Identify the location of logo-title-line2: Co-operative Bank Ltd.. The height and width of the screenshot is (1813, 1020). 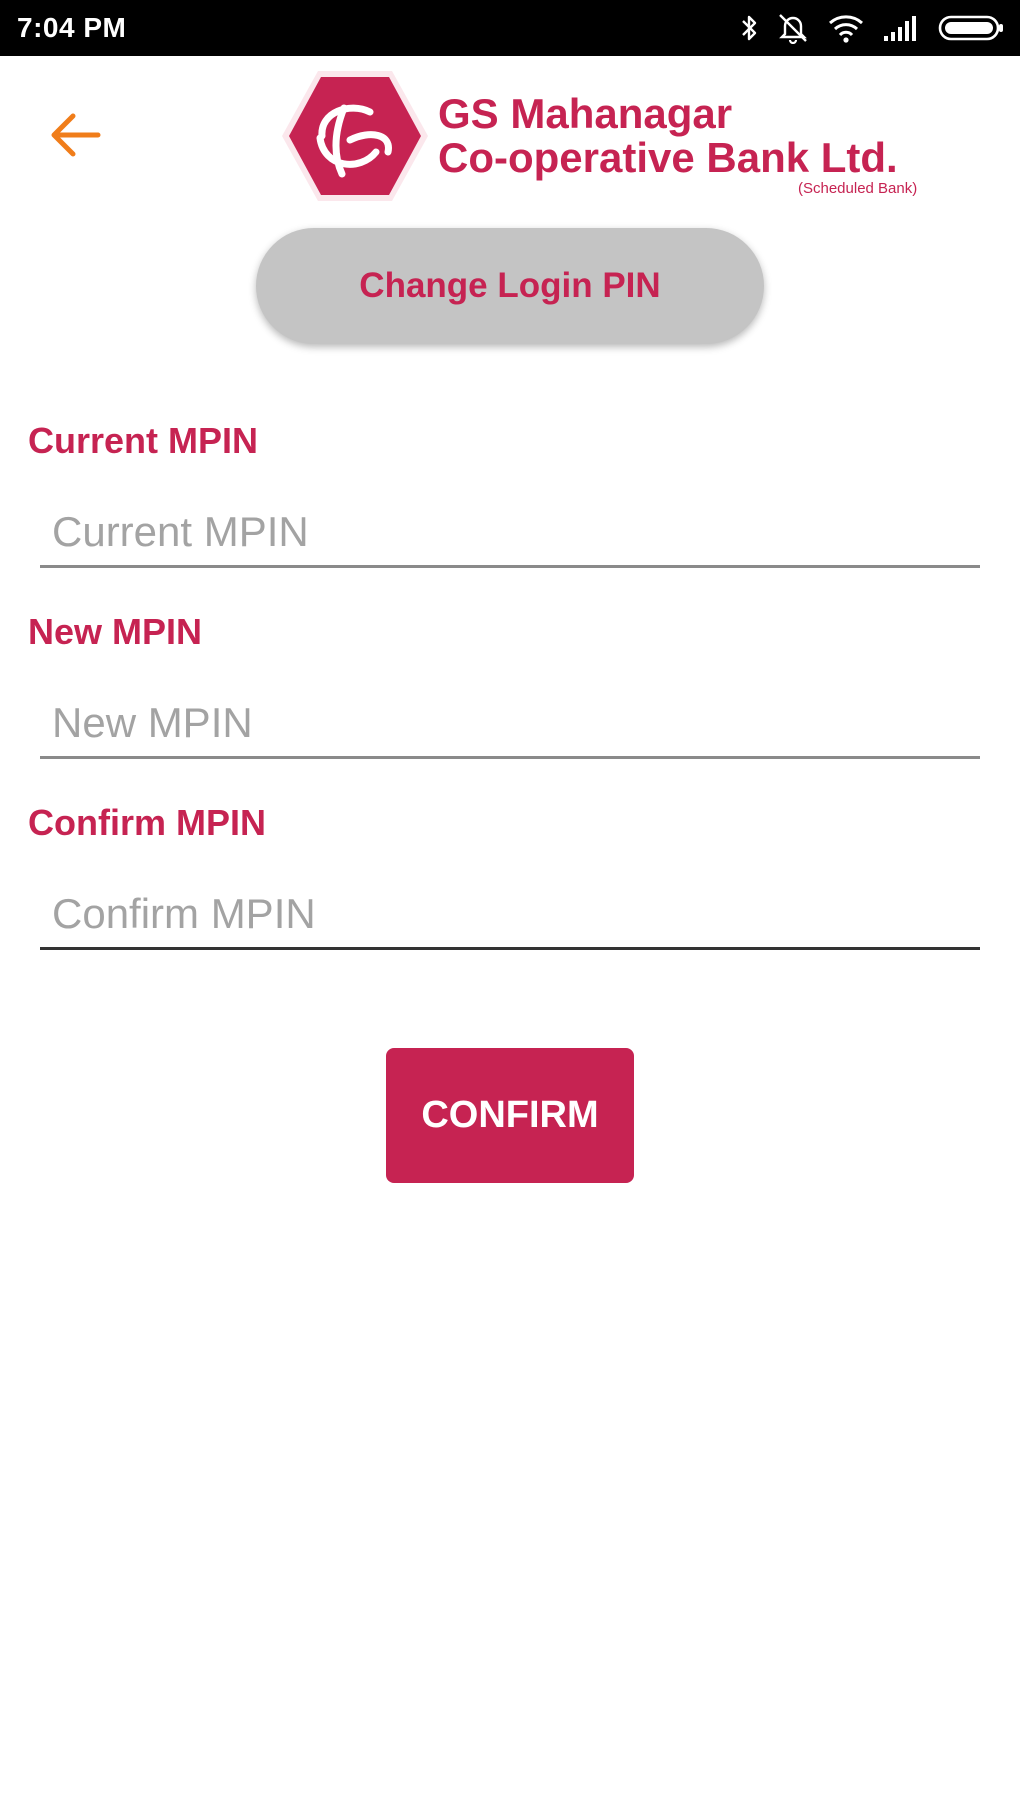
(668, 157).